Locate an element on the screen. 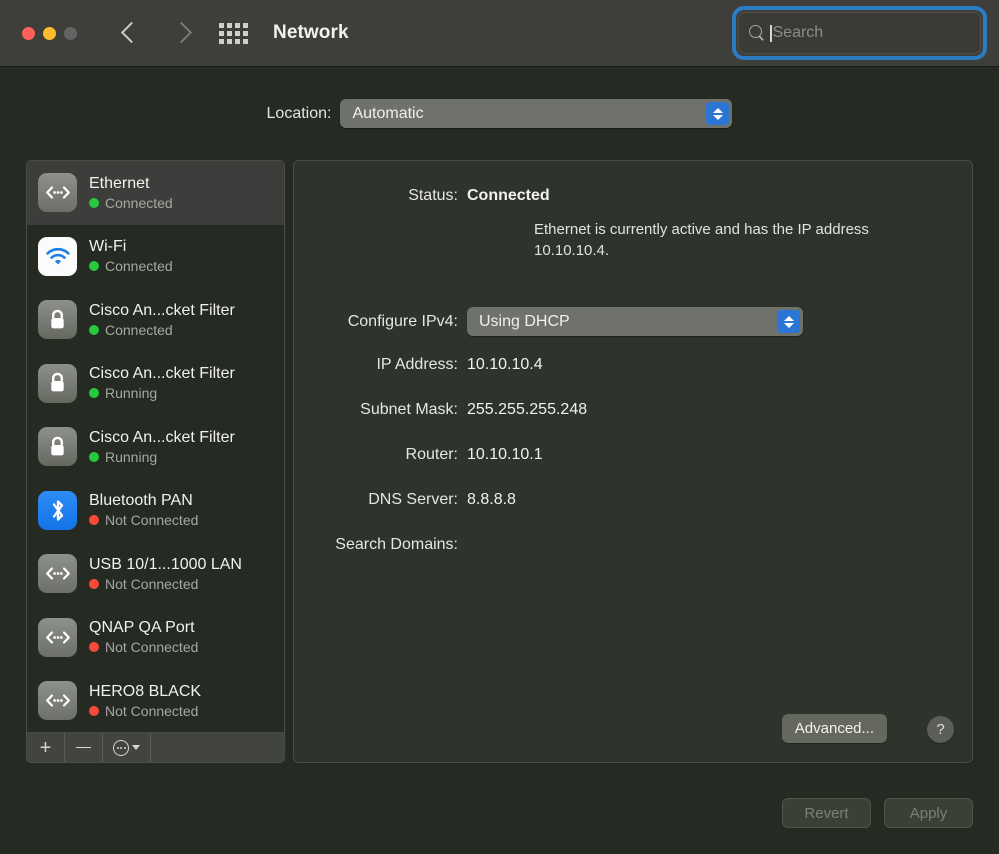 The height and width of the screenshot is (854, 999). search-field-focus-ring: Search is located at coordinates (859, 33).